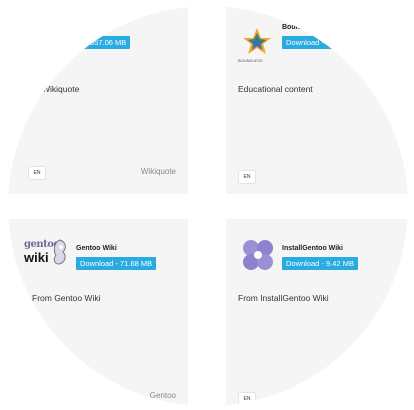 Image resolution: width=414 pixels, height=410 pixels. Describe the element at coordinates (258, 255) in the screenshot. I see `installgentoo-logo-icon` at that location.